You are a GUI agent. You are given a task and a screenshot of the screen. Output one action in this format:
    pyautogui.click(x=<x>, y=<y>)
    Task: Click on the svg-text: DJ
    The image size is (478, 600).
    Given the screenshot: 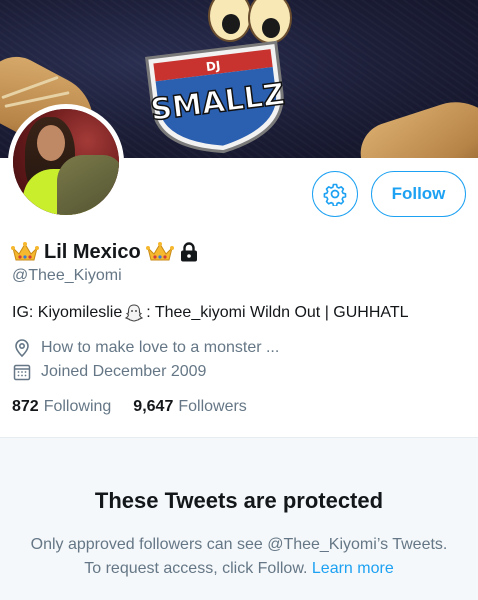 What is the action you would take?
    pyautogui.click(x=213, y=66)
    